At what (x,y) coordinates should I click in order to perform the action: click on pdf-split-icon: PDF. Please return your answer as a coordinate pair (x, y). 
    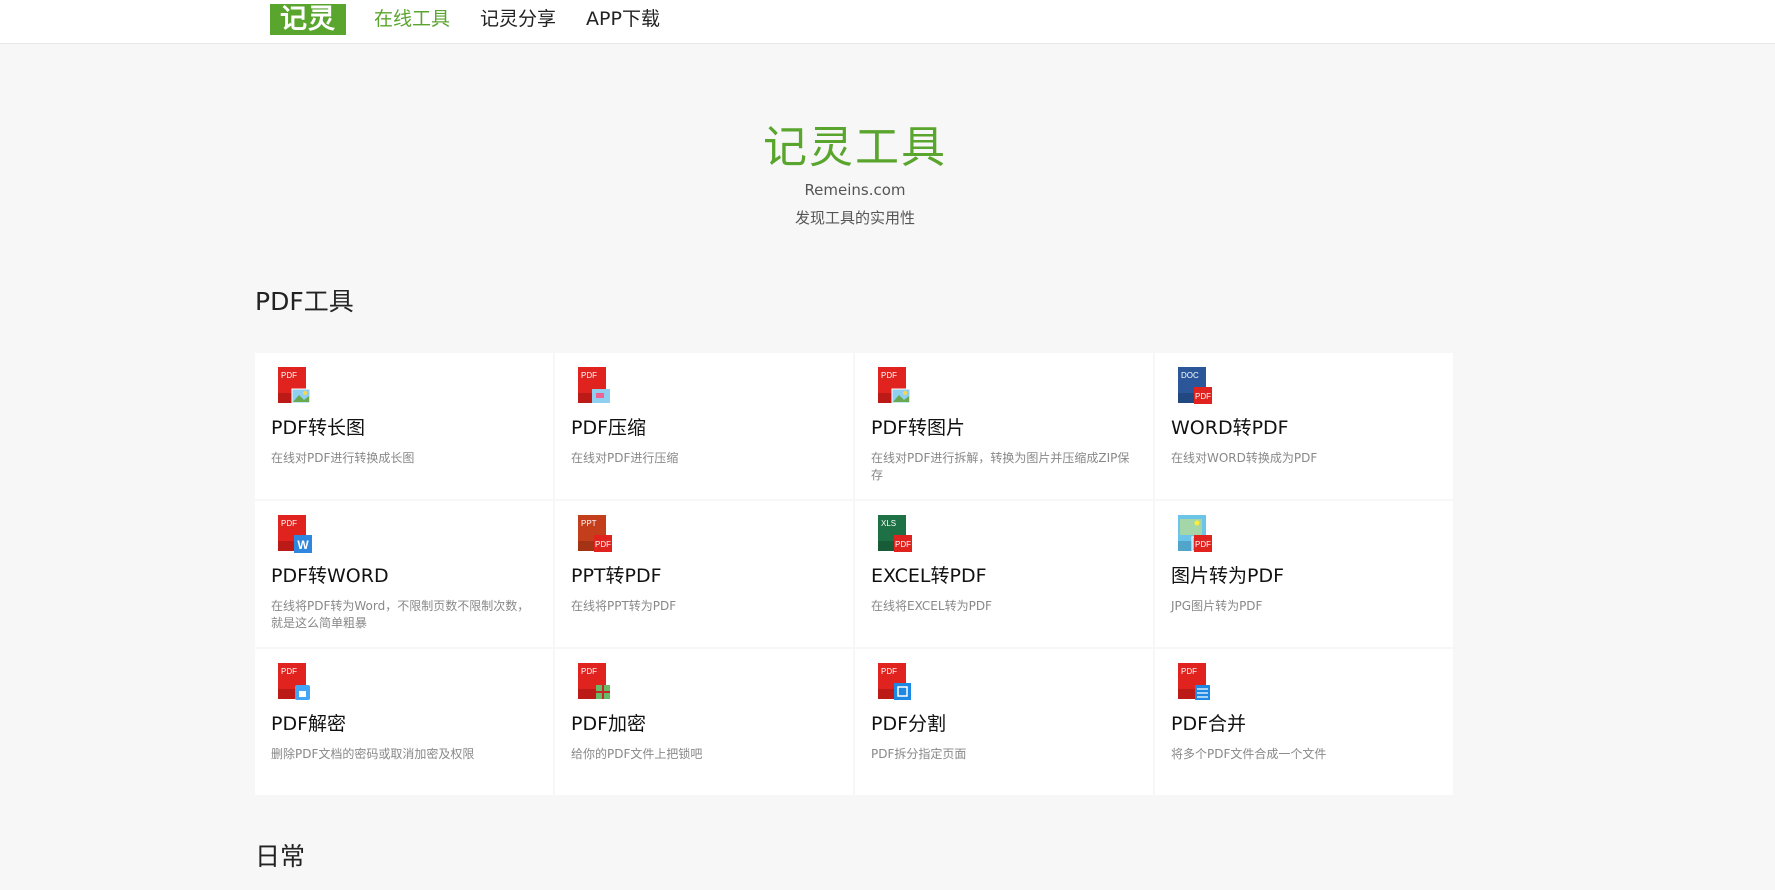
    Looking at the image, I should click on (897, 683).